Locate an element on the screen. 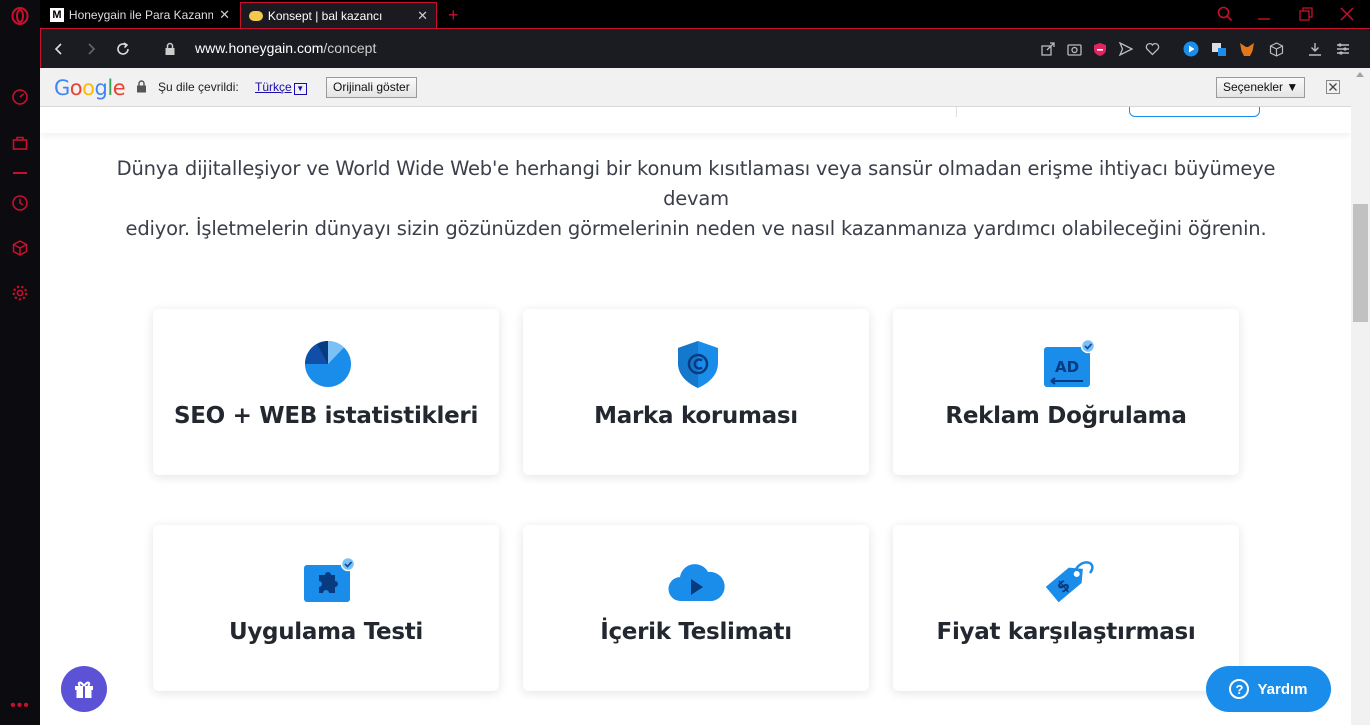 The height and width of the screenshot is (725, 1370). adblock-shield-icon is located at coordinates (1100, 49).